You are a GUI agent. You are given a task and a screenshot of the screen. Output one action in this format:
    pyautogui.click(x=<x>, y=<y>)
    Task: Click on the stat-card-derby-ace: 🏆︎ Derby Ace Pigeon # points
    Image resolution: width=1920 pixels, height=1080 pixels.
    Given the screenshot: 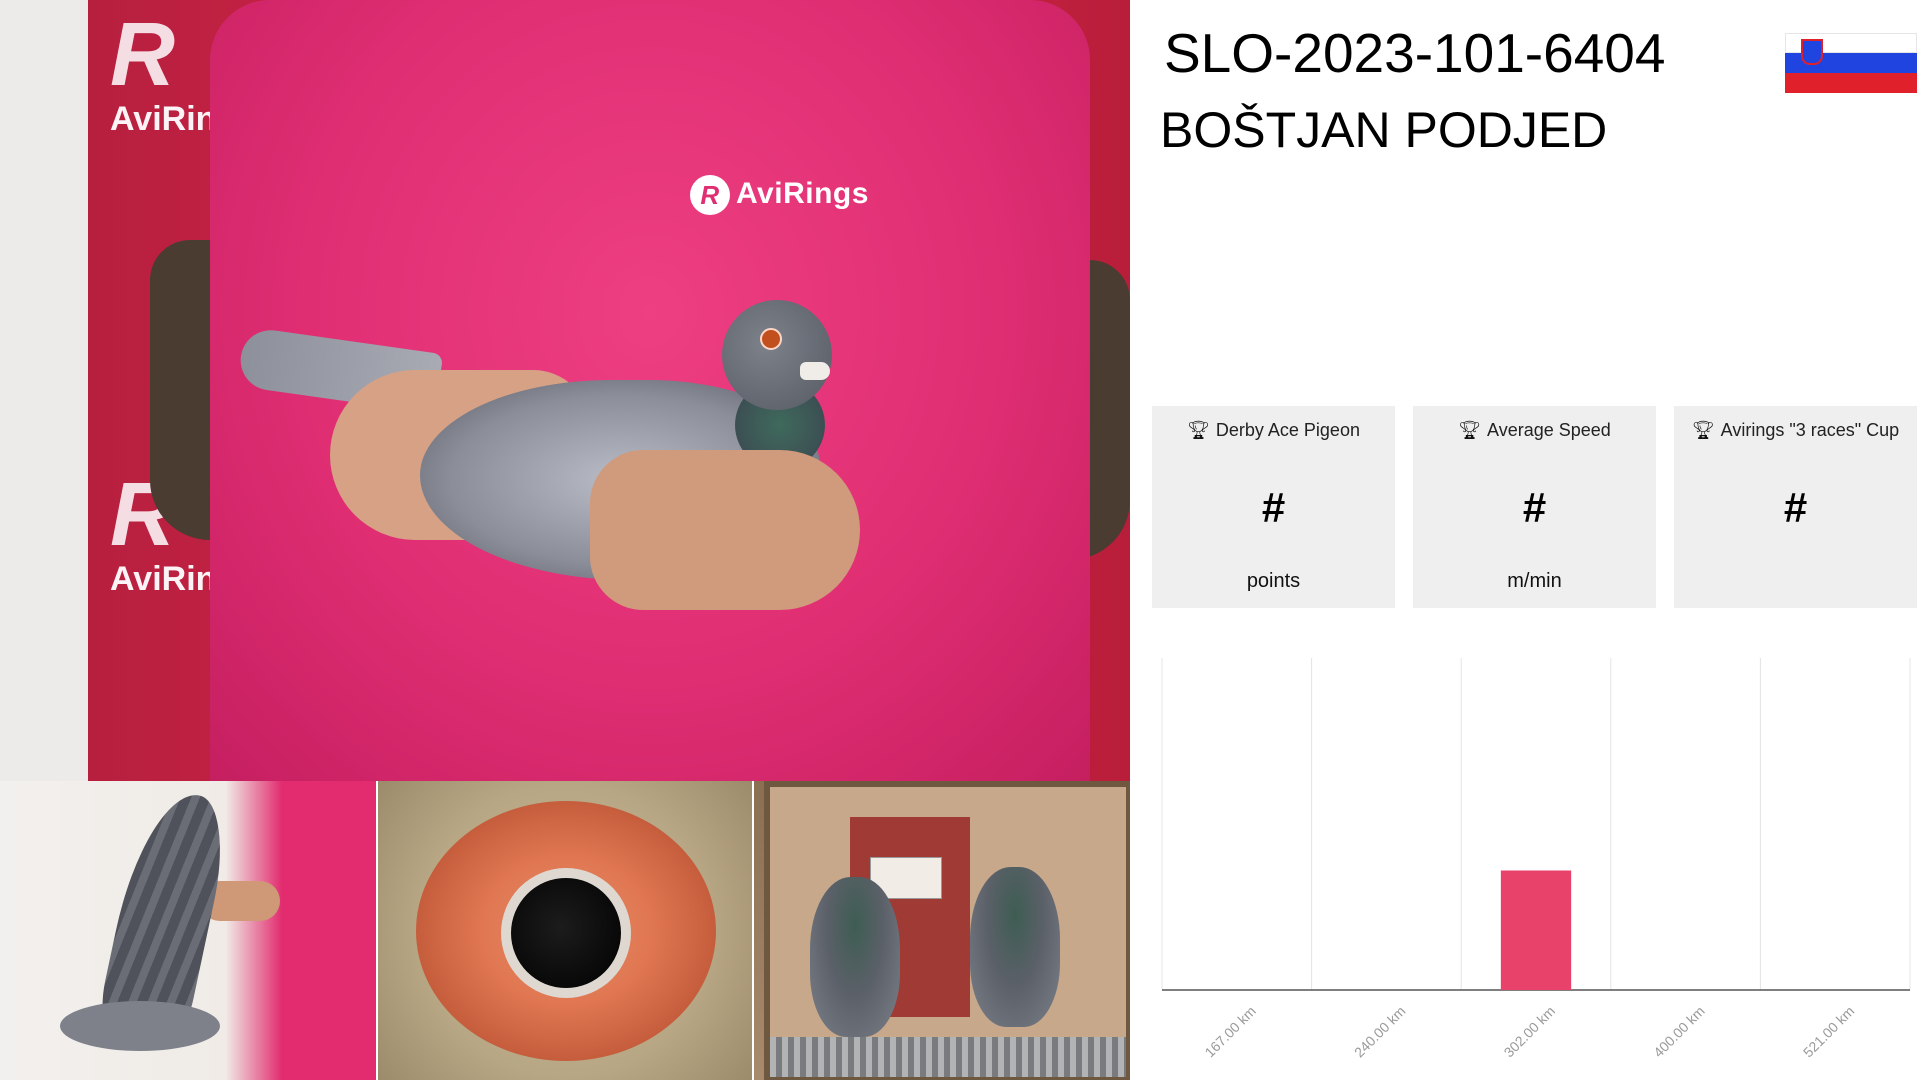 What is the action you would take?
    pyautogui.click(x=1273, y=507)
    